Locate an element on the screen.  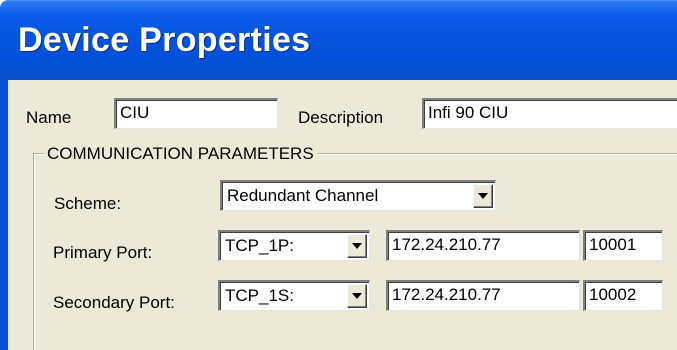
primary-ip-input: 172.24.210.77 is located at coordinates (483, 245).